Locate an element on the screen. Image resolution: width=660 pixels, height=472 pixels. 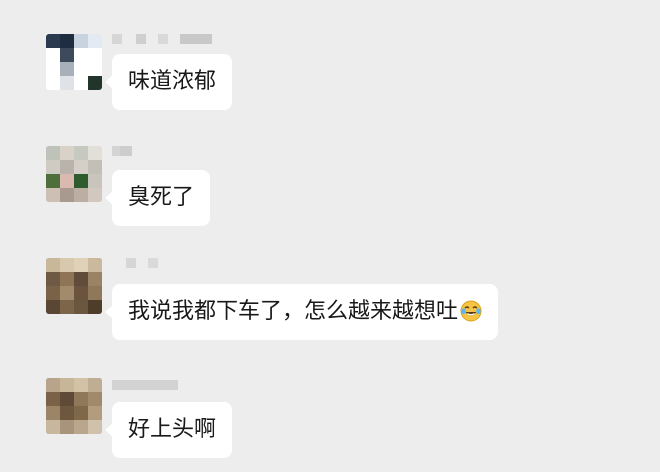
message-bubble: 臭死了 is located at coordinates (157, 198).